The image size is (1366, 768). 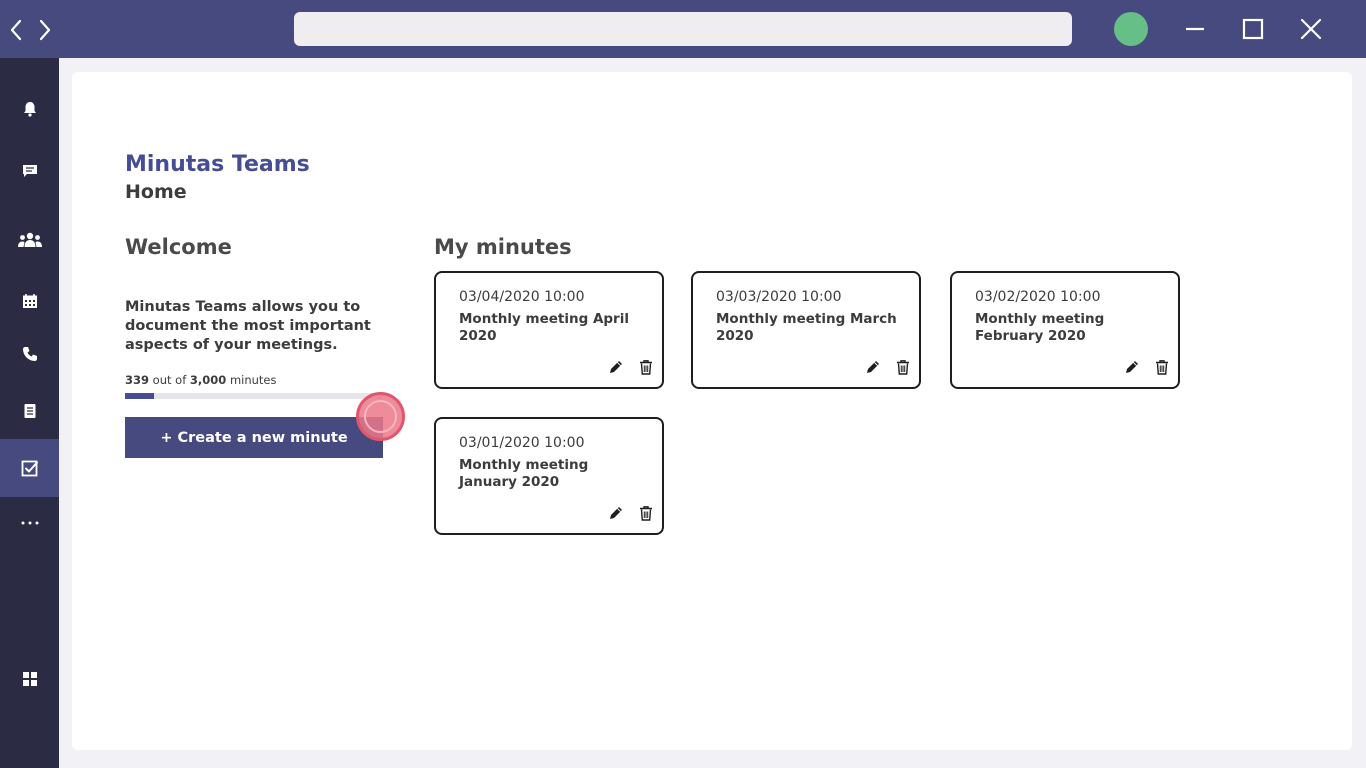 What do you see at coordinates (1131, 29) in the screenshot?
I see `avatar` at bounding box center [1131, 29].